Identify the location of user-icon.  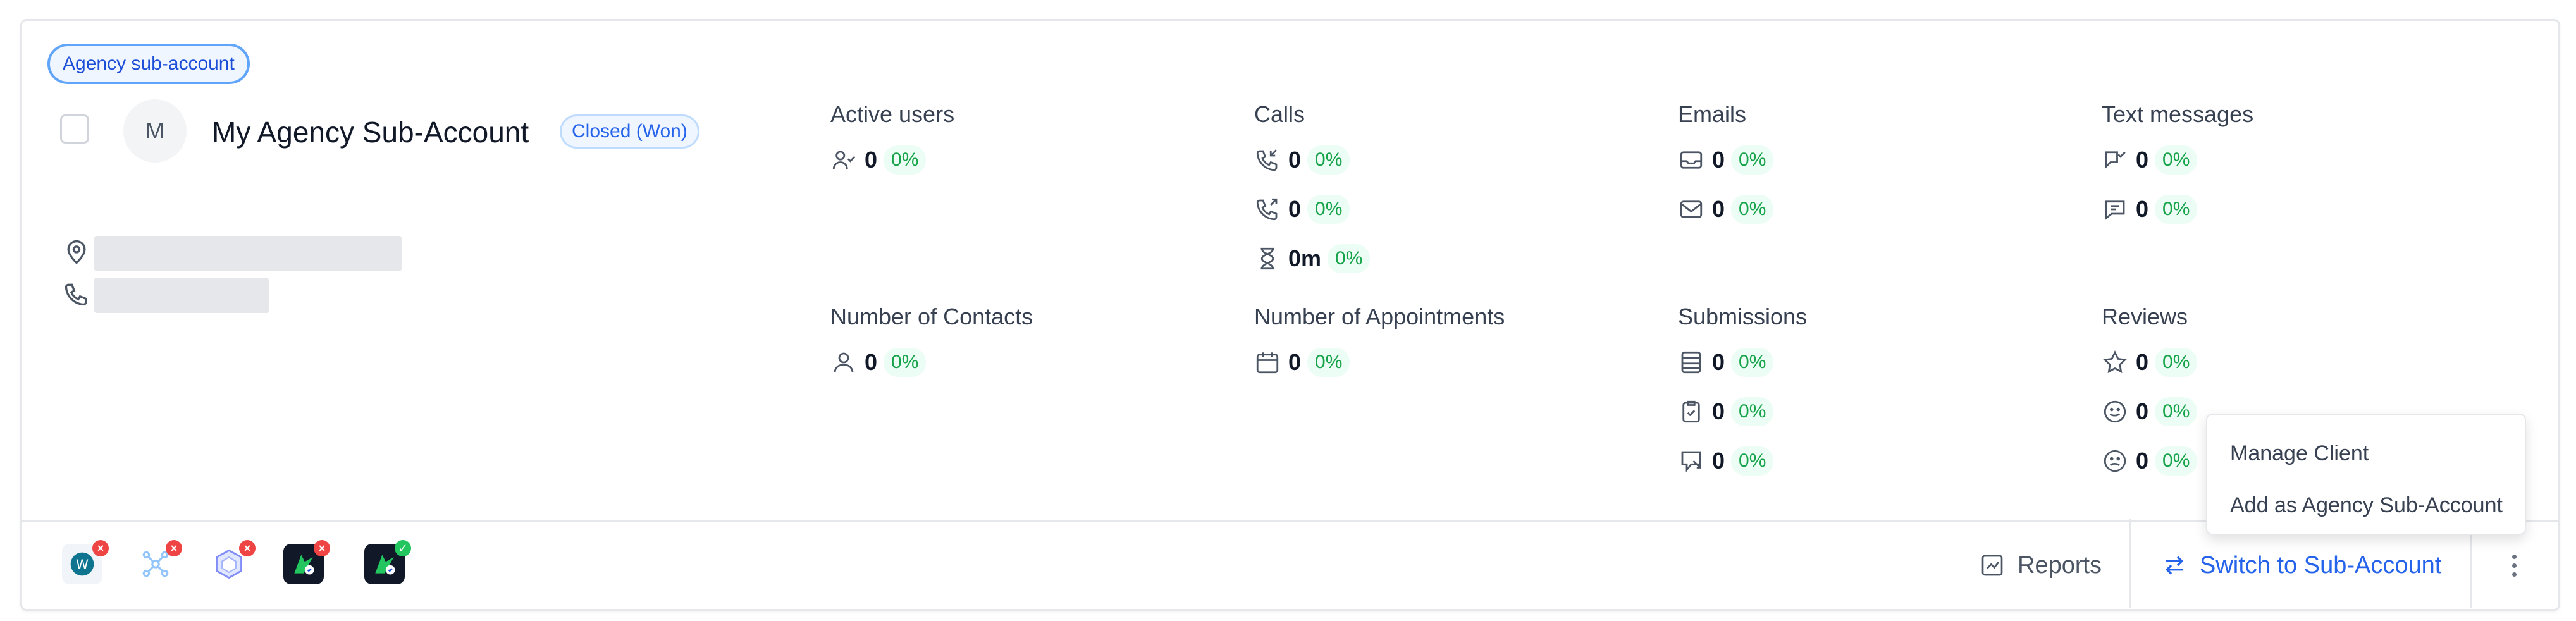
(843, 362).